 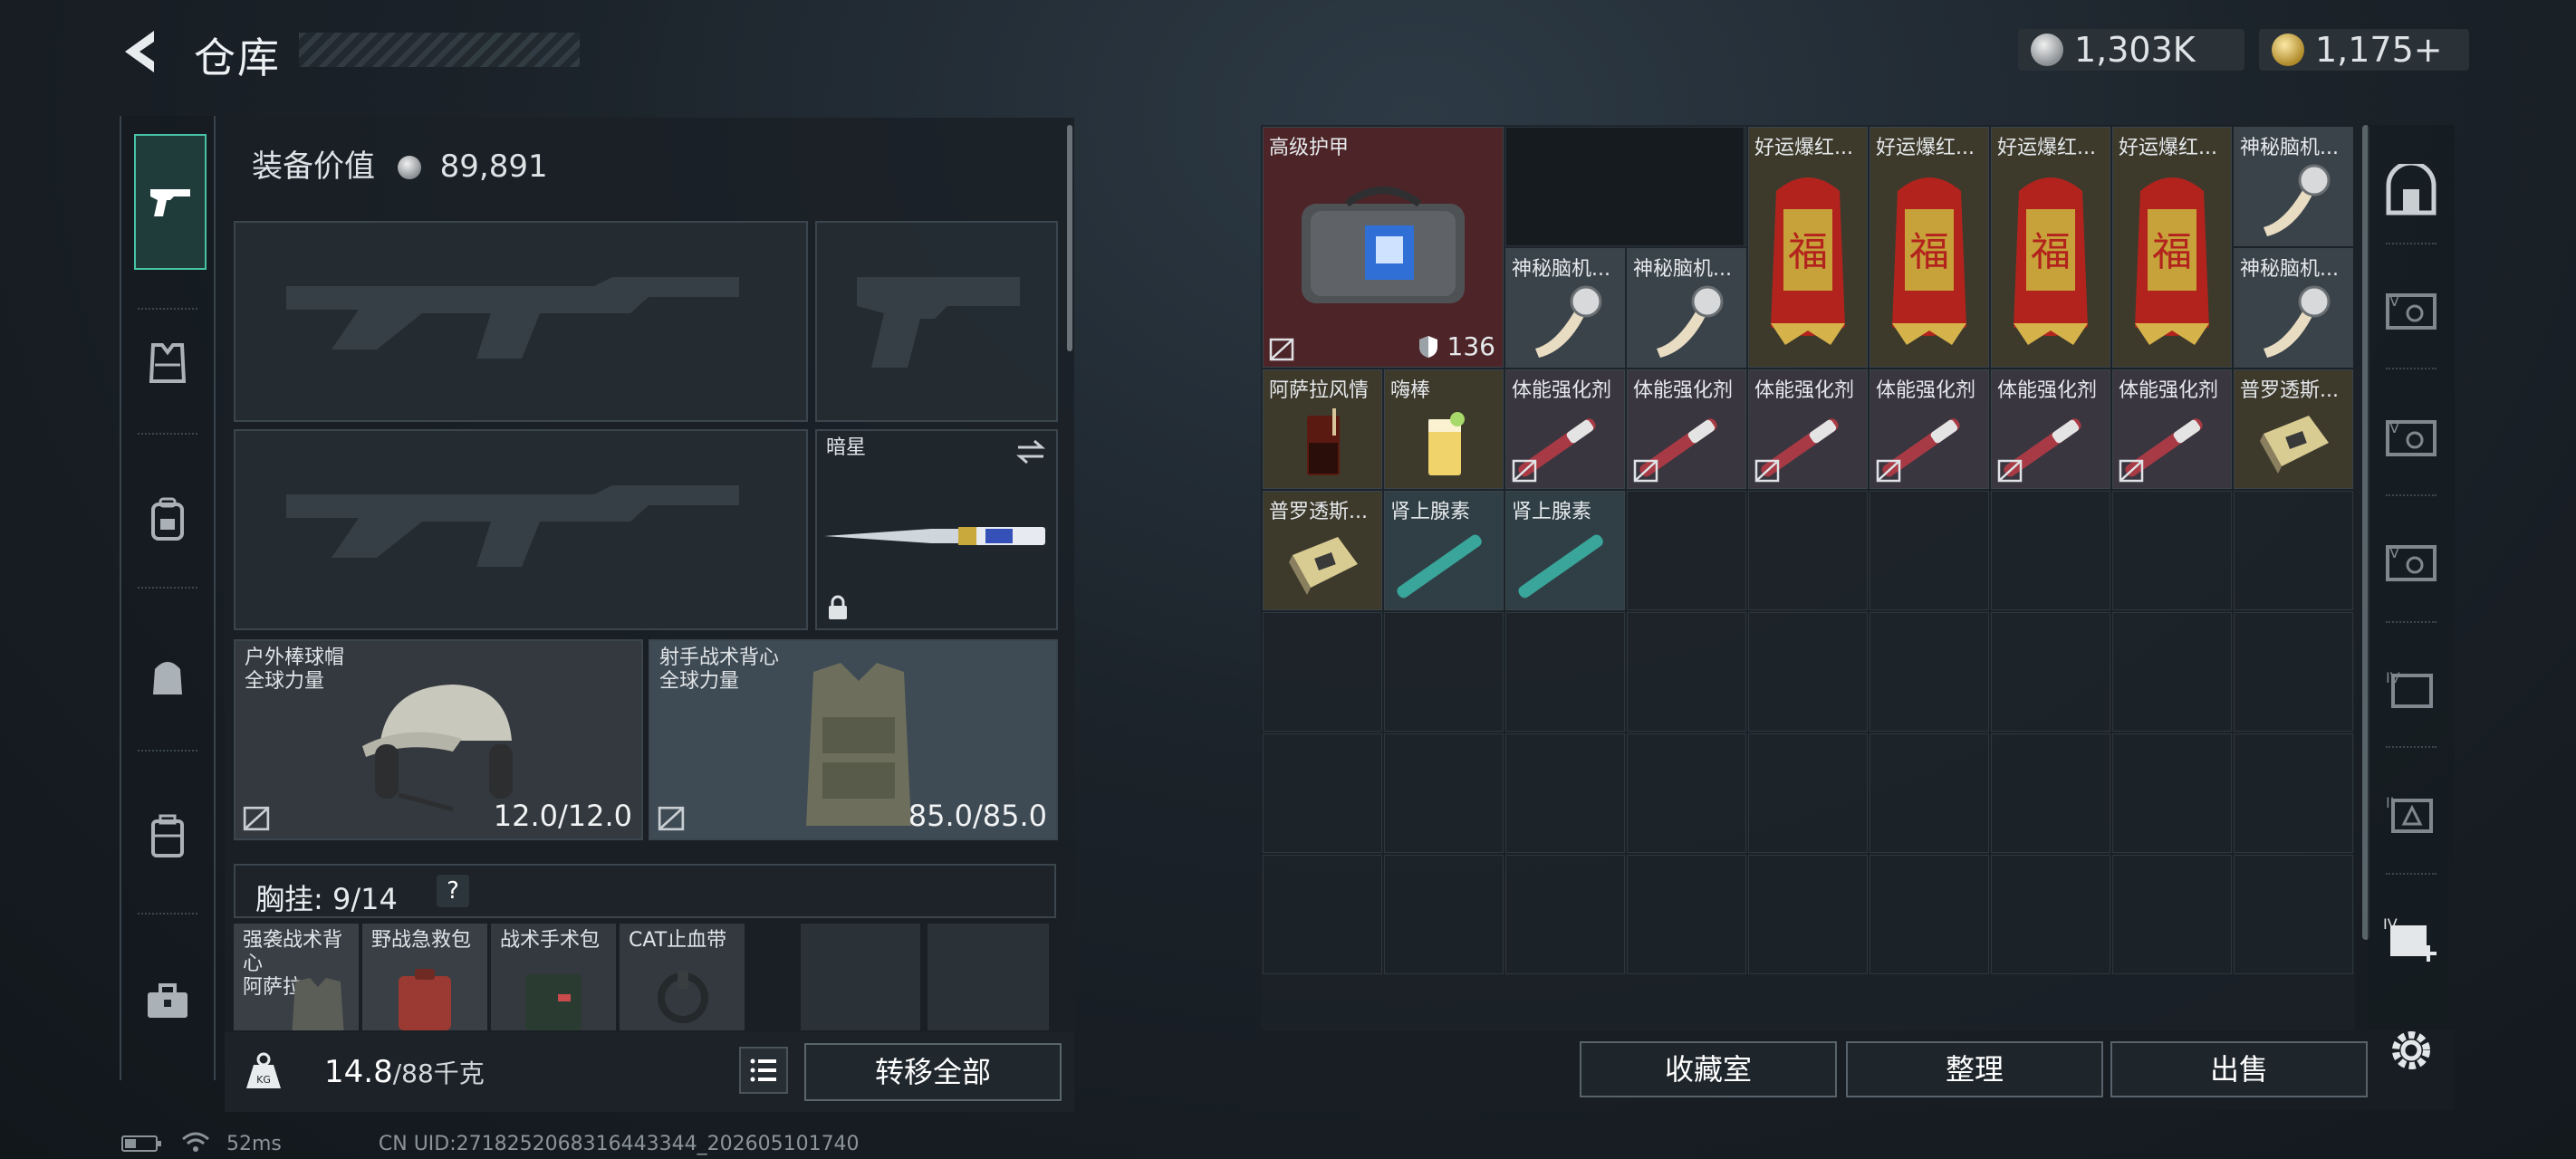 I want to click on rig-item-1: 强袭战术背心 阿萨拉, so click(x=296, y=977).